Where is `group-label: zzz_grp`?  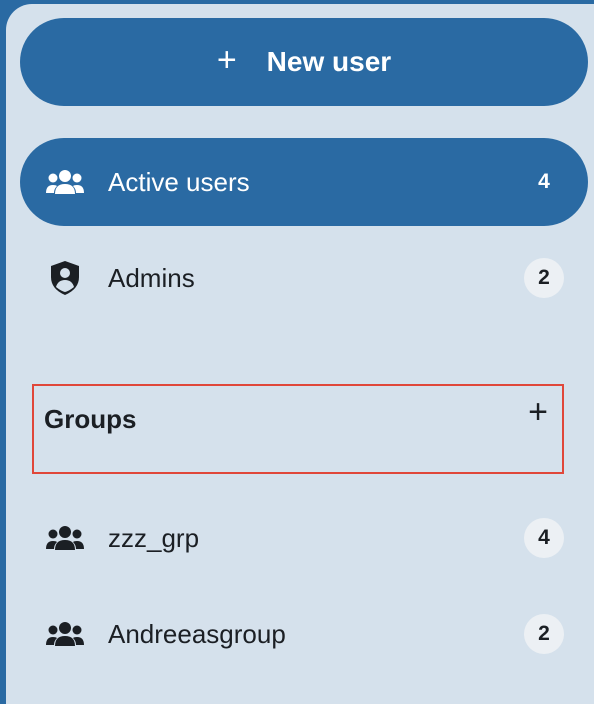
group-label: zzz_grp is located at coordinates (154, 537).